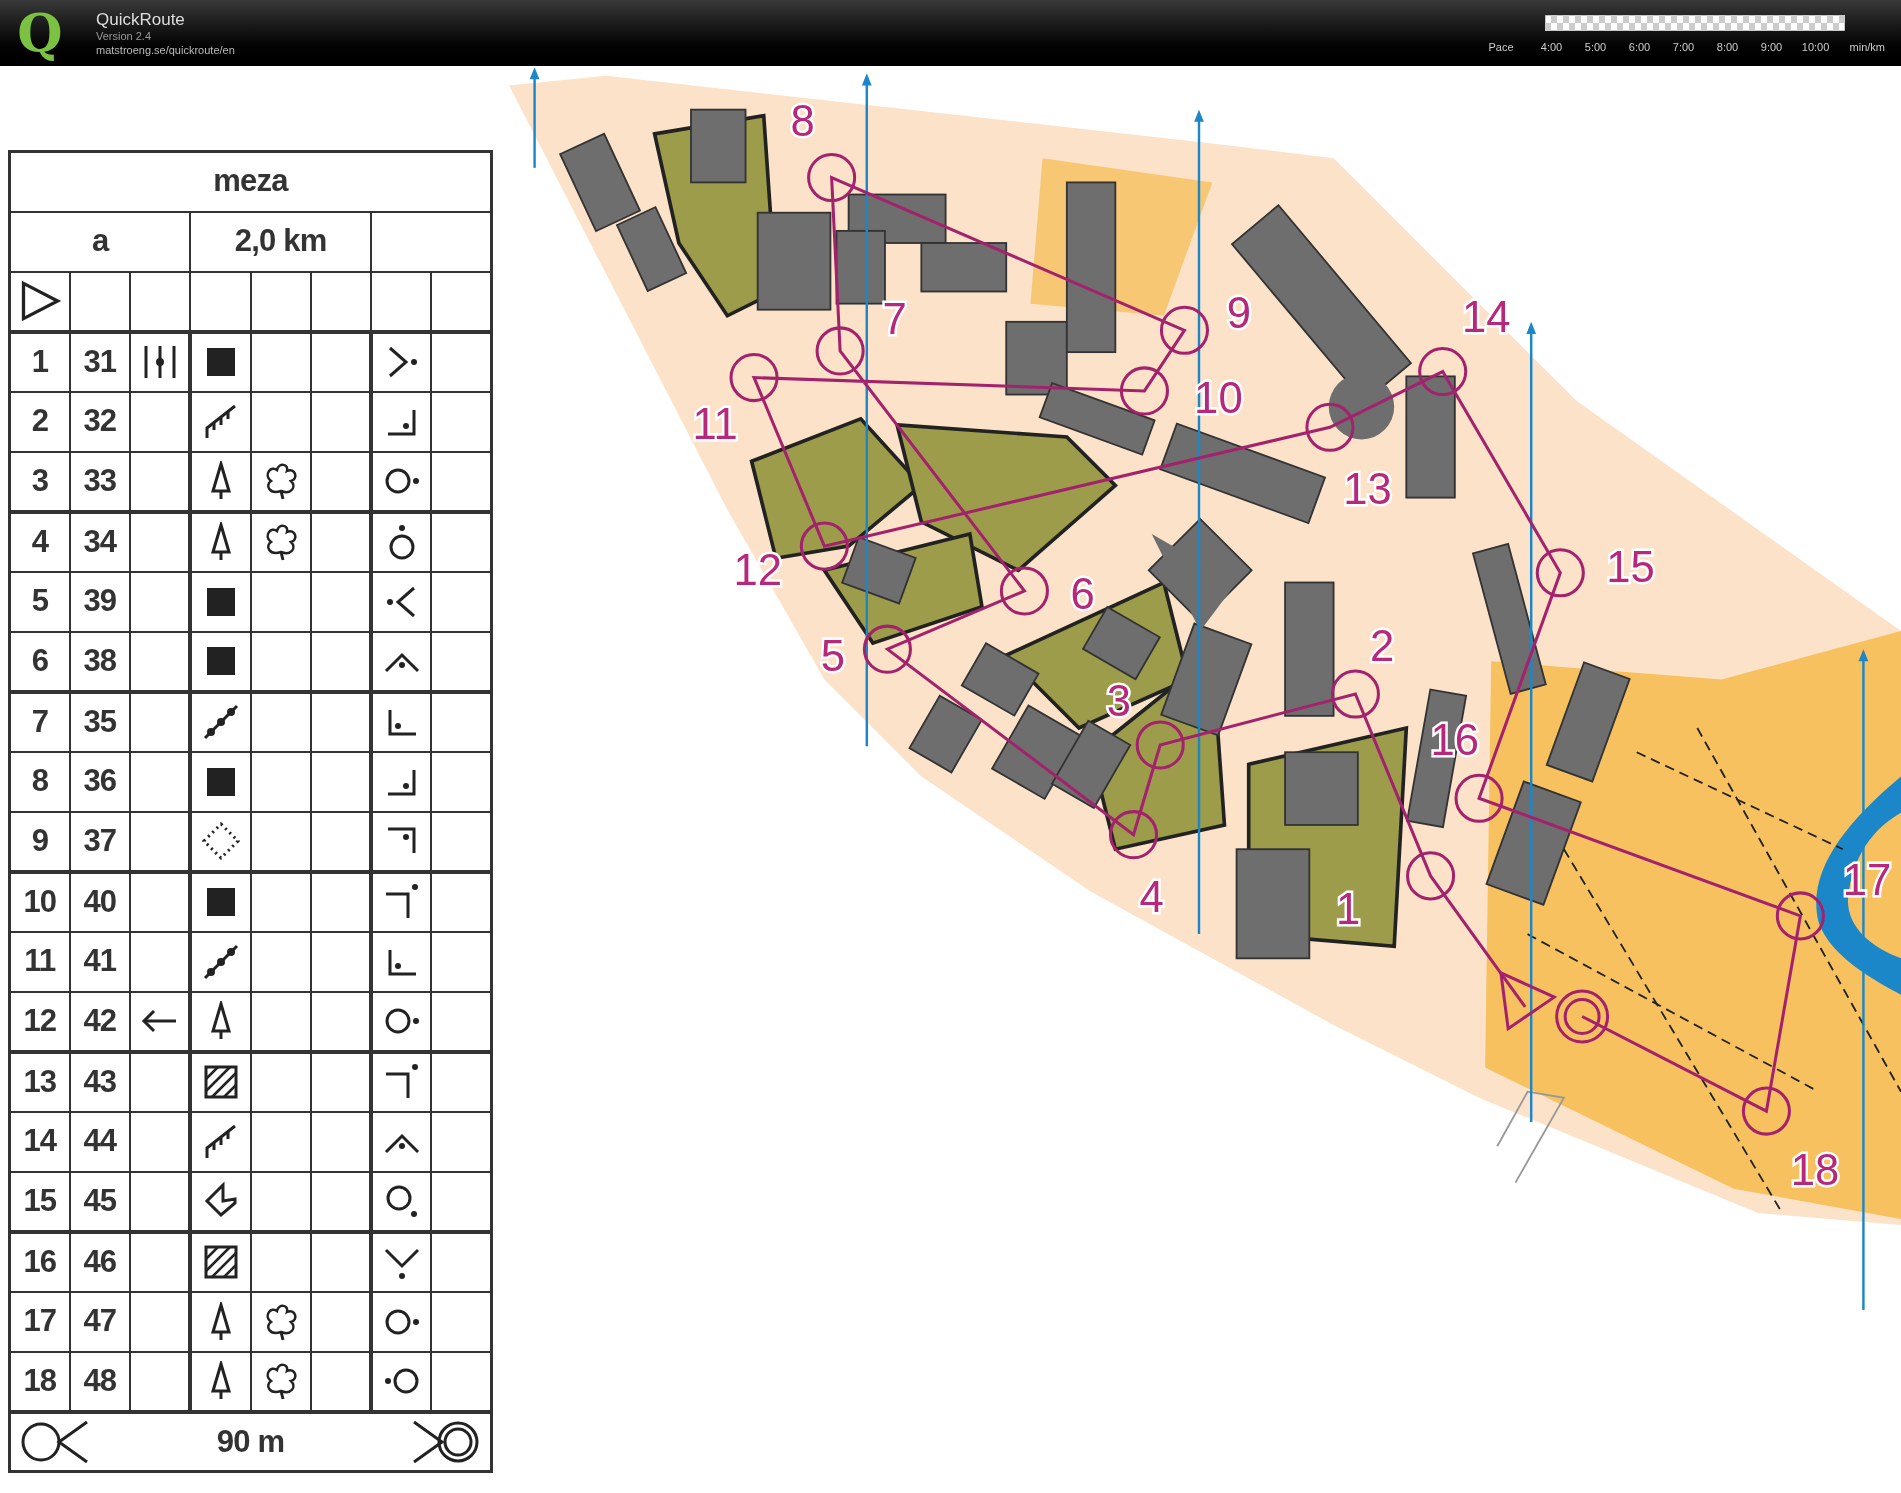  I want to click on app-name: QuickRoute, so click(141, 19).